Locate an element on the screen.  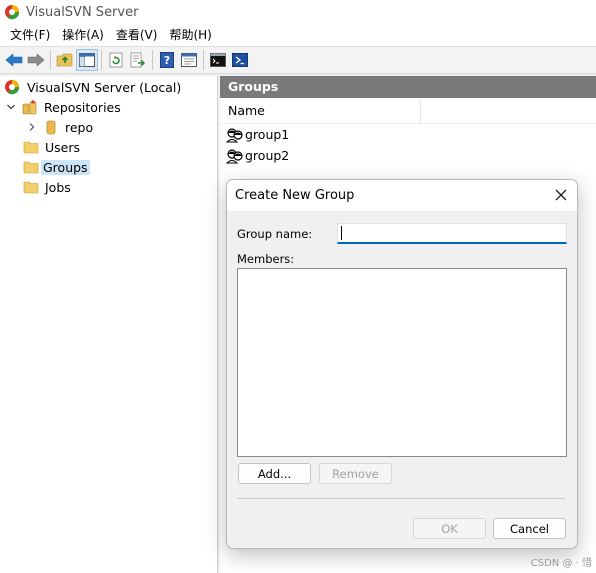
list-item: group2 is located at coordinates (408, 155).